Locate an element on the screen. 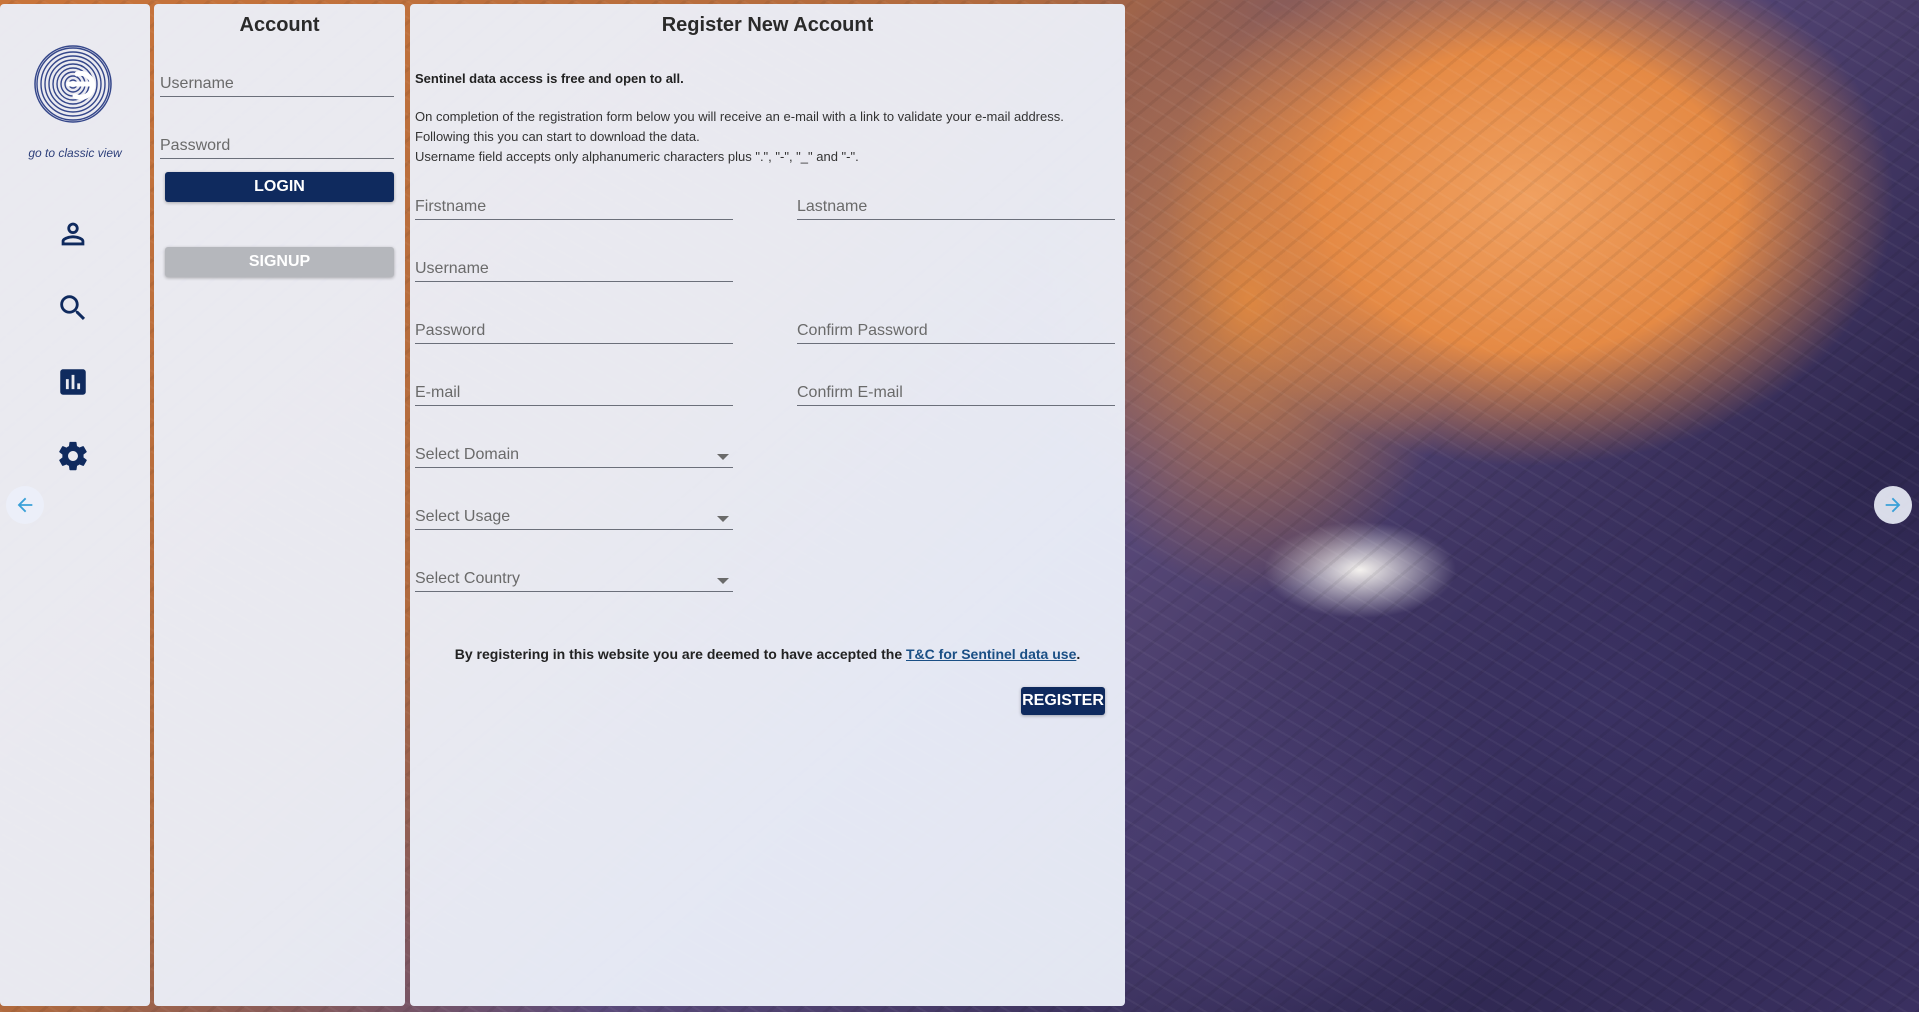 The image size is (1919, 1012). account-icon is located at coordinates (73, 234).